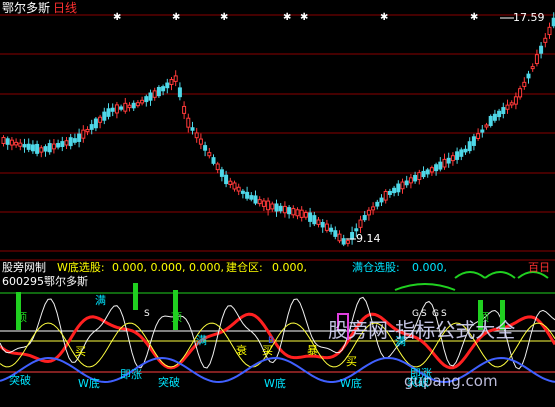  What do you see at coordinates (20, 380) in the screenshot?
I see `signal-breakout-label: 突破` at bounding box center [20, 380].